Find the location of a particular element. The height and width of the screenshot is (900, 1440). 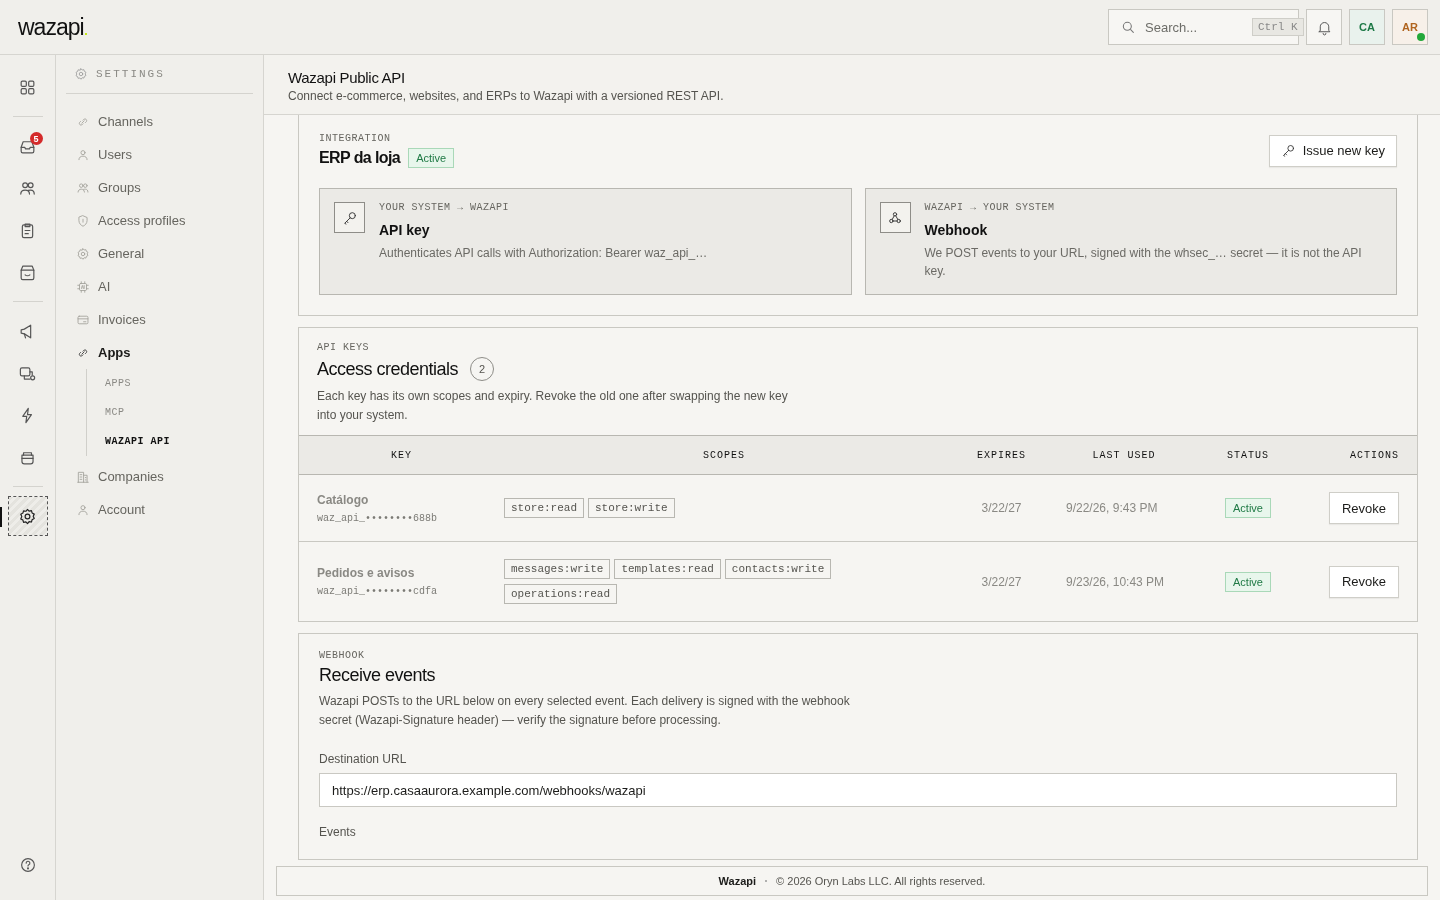

field-label: Destination URL is located at coordinates (363, 759).